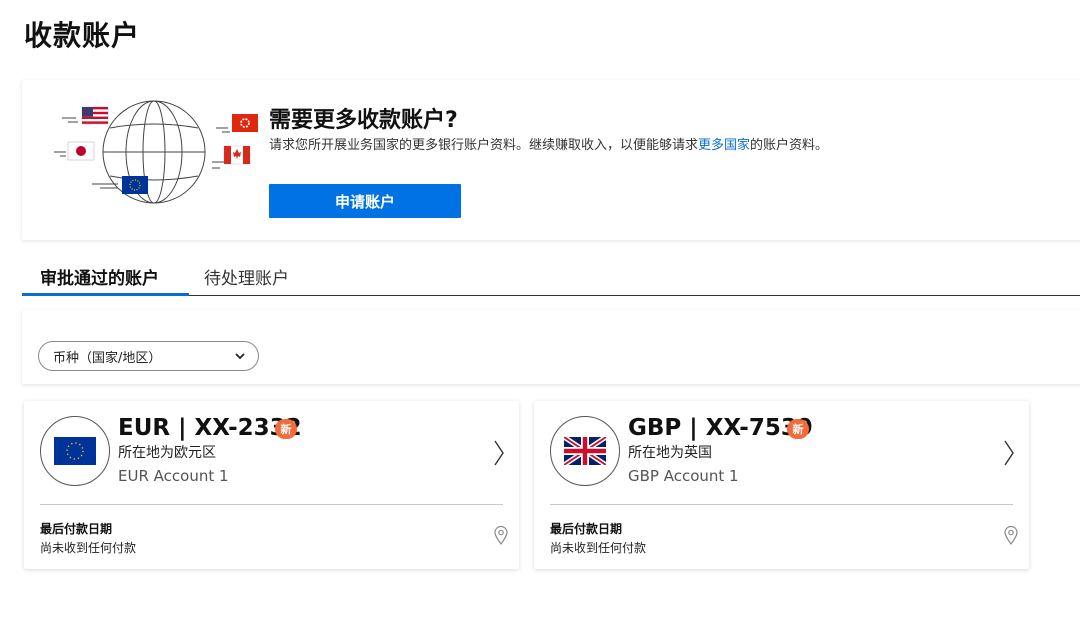 The width and height of the screenshot is (1080, 627). What do you see at coordinates (237, 155) in the screenshot?
I see `ca-flag-icon` at bounding box center [237, 155].